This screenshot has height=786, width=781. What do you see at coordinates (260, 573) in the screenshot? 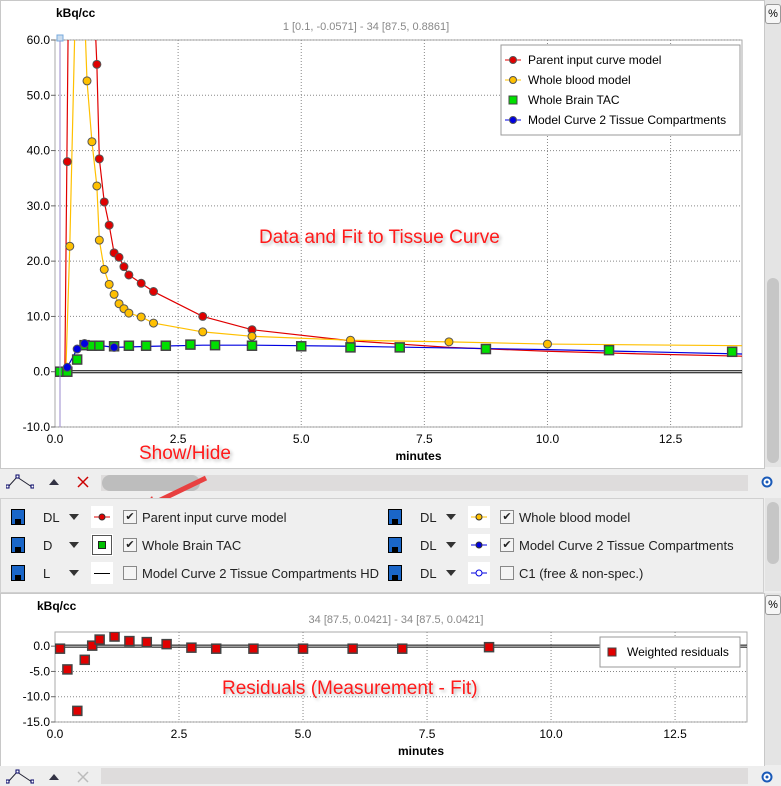
I see `curve-label: Model Curve 2 Tissue Compartments HD` at bounding box center [260, 573].